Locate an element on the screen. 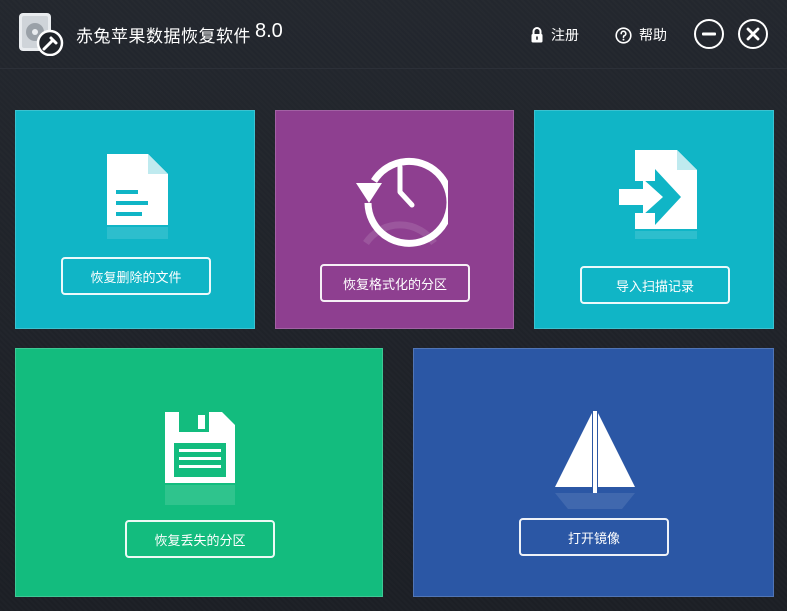 The image size is (787, 611). register-link: 注册 is located at coordinates (554, 35).